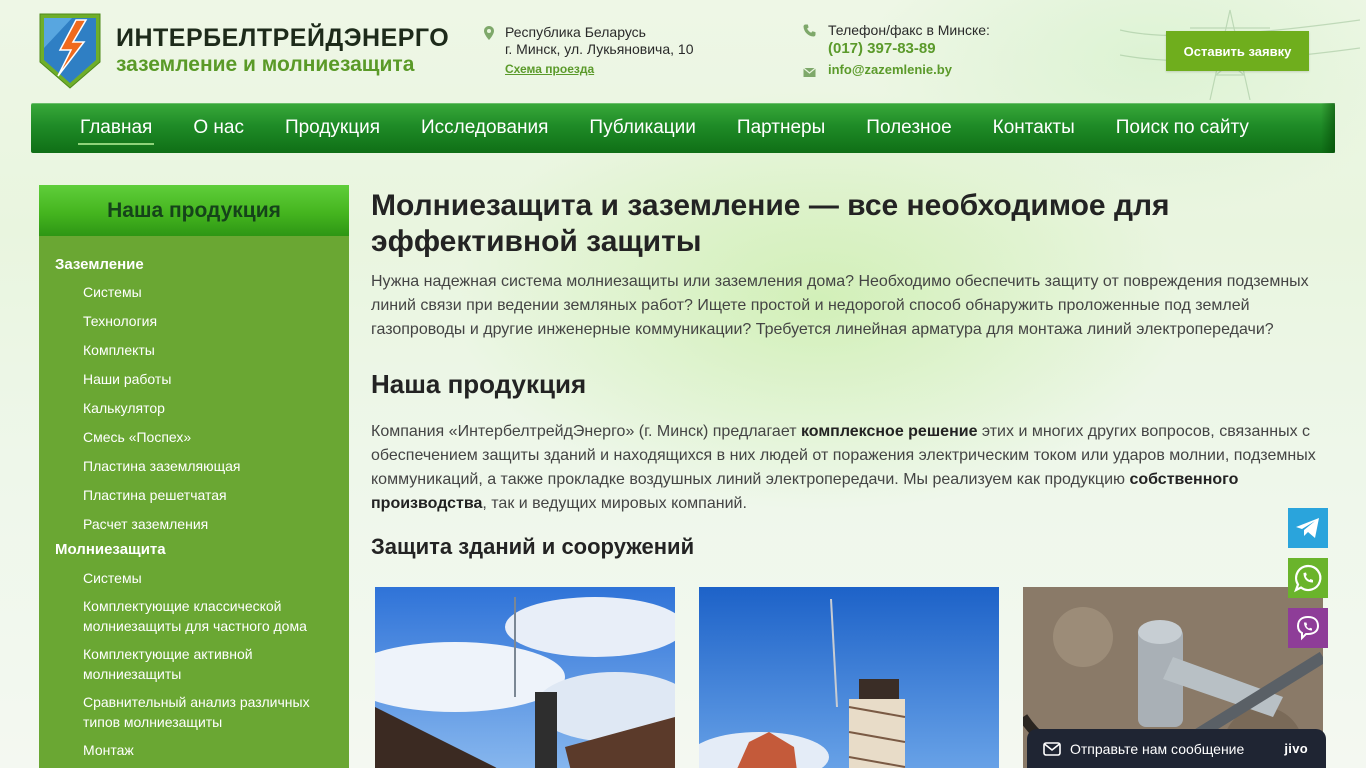 Image resolution: width=1366 pixels, height=768 pixels. I want to click on nav-item-contacts: Контакты, so click(1034, 128).